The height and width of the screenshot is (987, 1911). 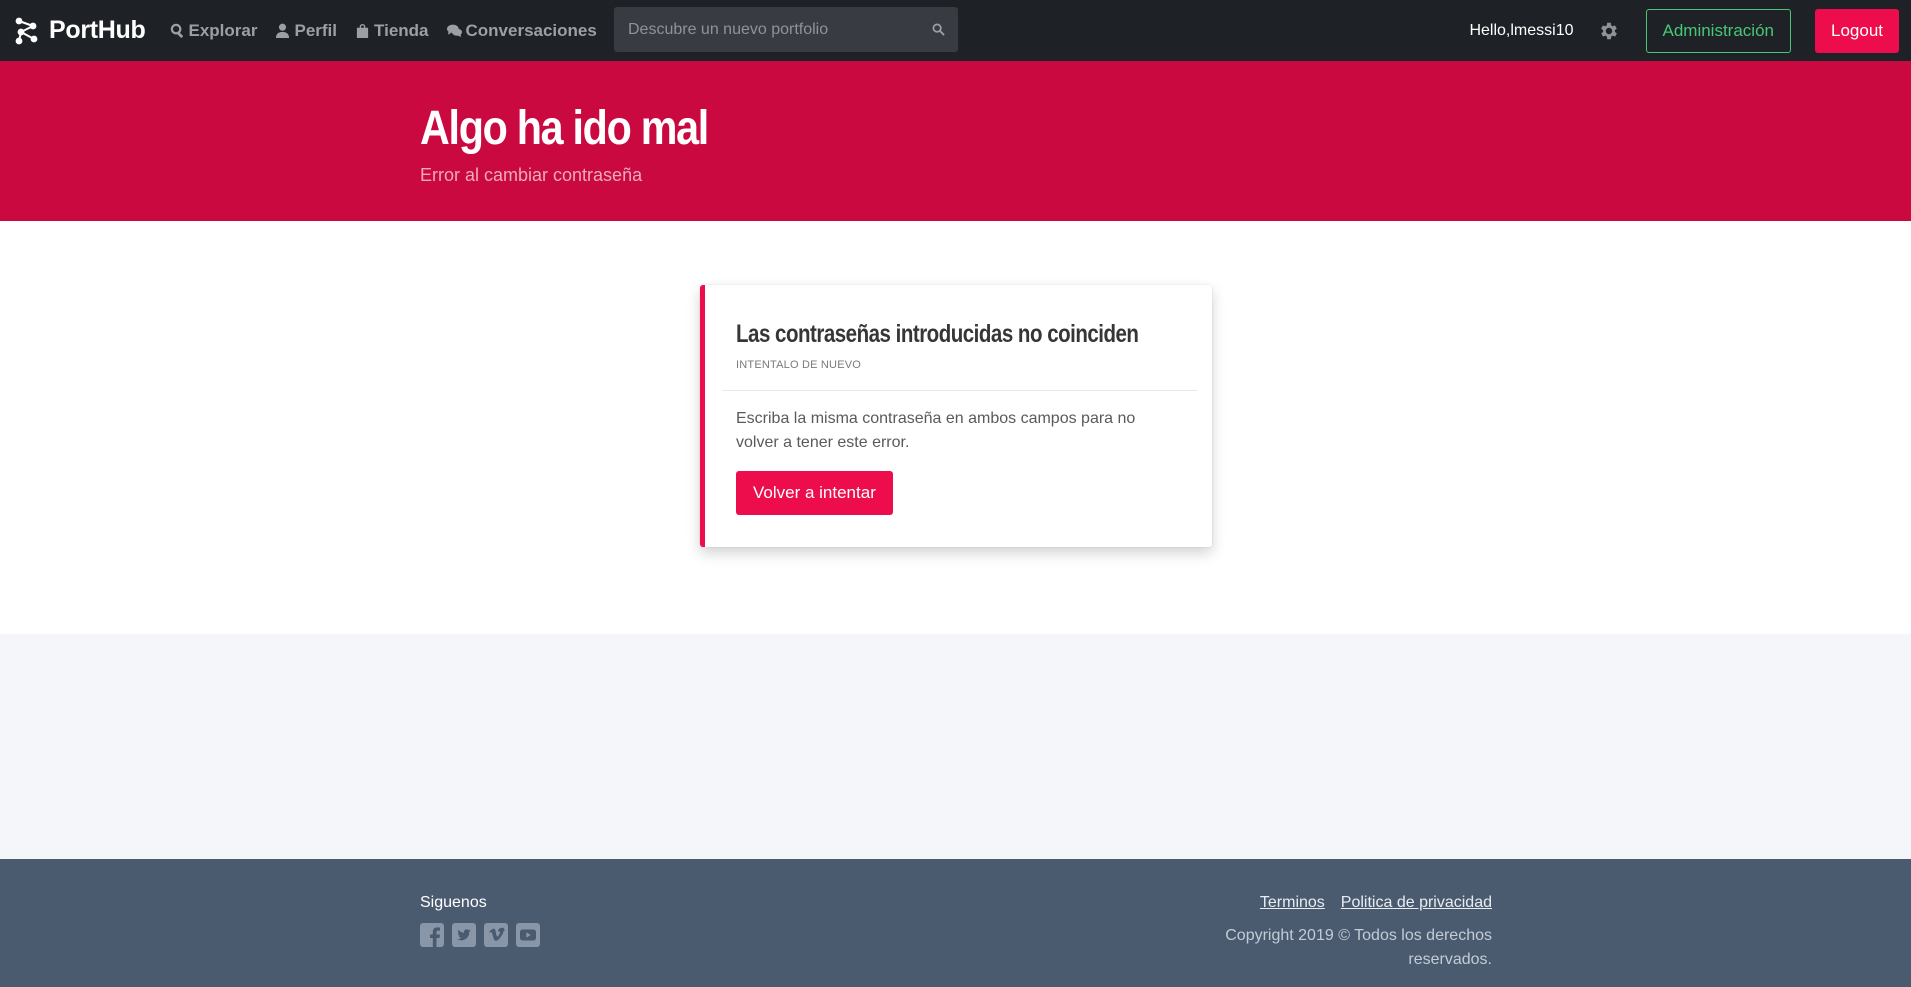 I want to click on terms-link: Terminos, so click(x=1292, y=903).